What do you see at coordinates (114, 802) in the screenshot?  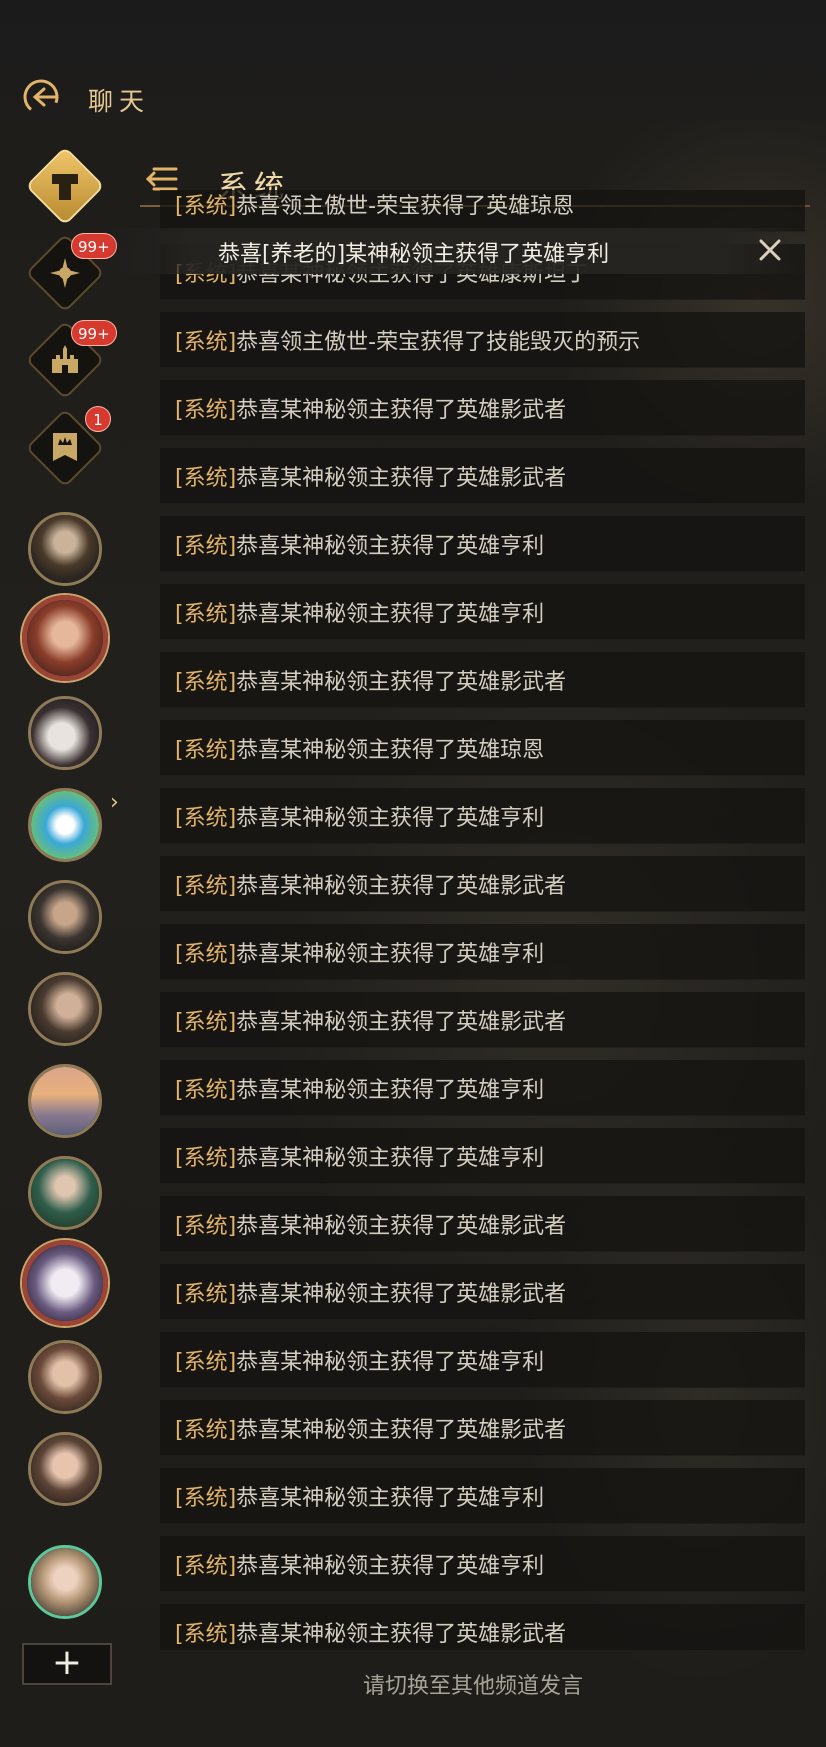 I see `chevron-right-icon: ›` at bounding box center [114, 802].